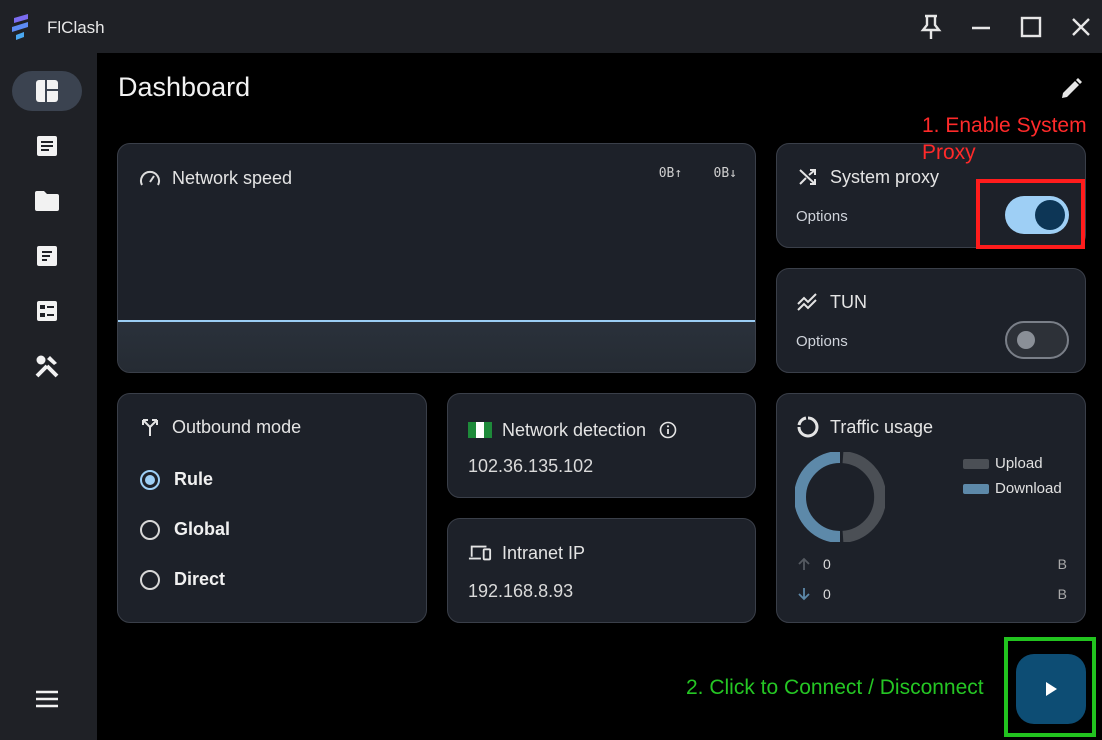 This screenshot has height=740, width=1102. I want to click on tun-card: TUN Options, so click(931, 320).